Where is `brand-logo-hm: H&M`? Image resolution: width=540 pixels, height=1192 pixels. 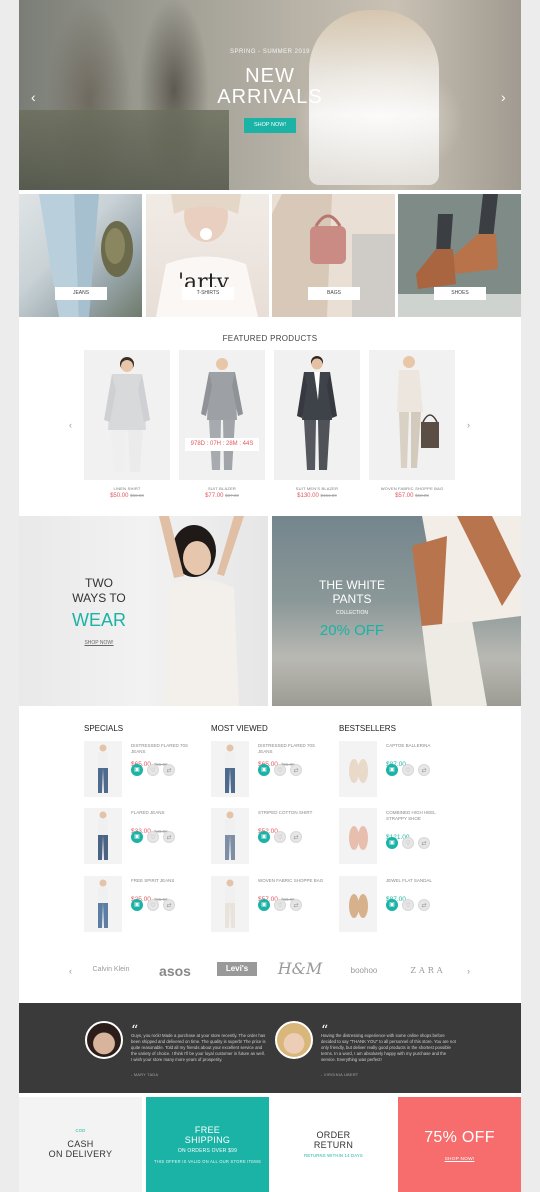
brand-logo-hm: H&M is located at coordinates (300, 968).